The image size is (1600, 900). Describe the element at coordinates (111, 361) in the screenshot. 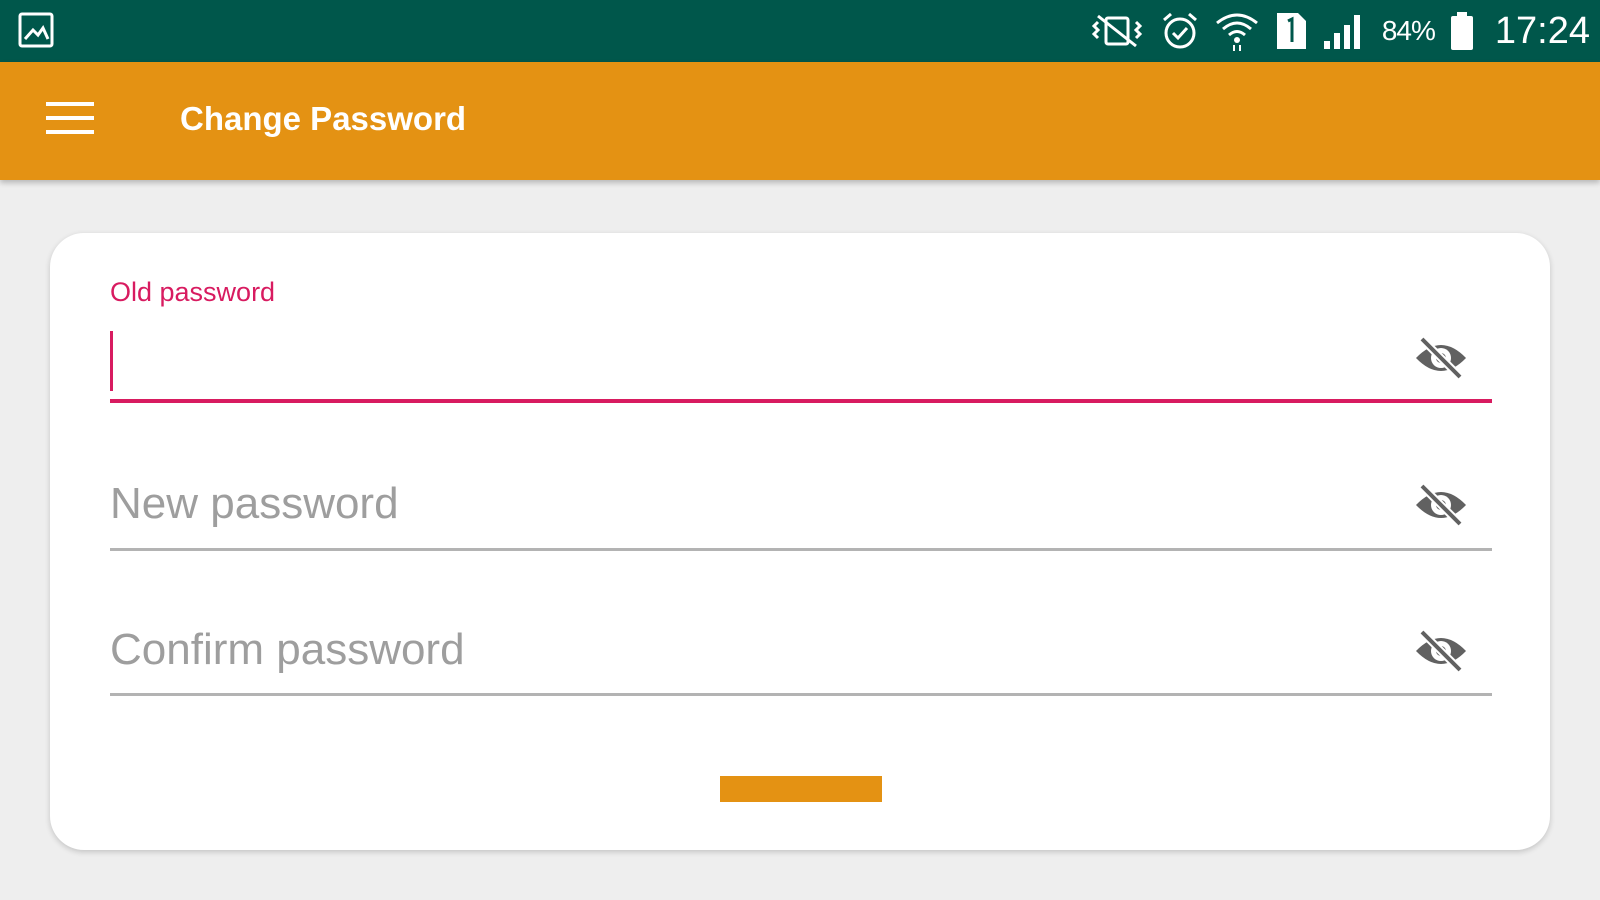

I see `text-cursor` at that location.